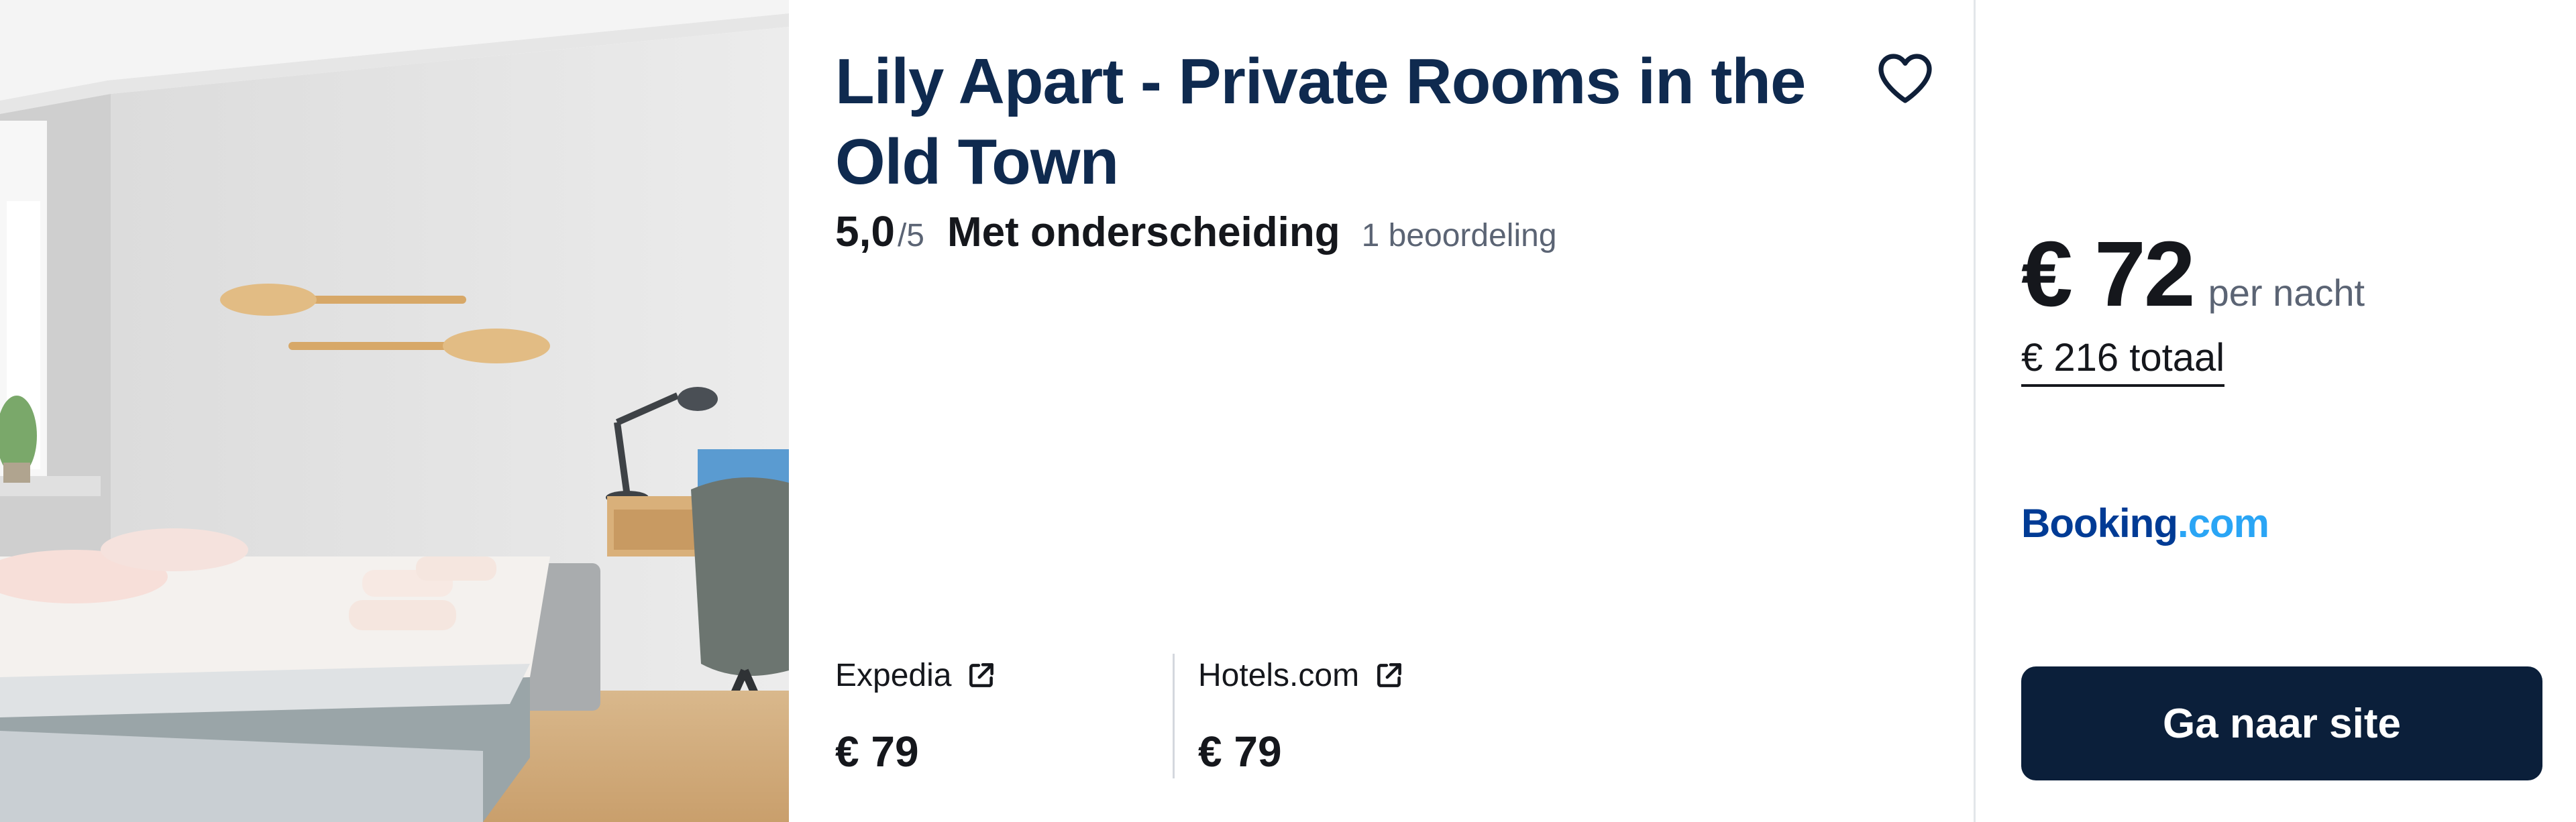 This screenshot has width=2576, height=822. I want to click on column-divider, so click(1975, 411).